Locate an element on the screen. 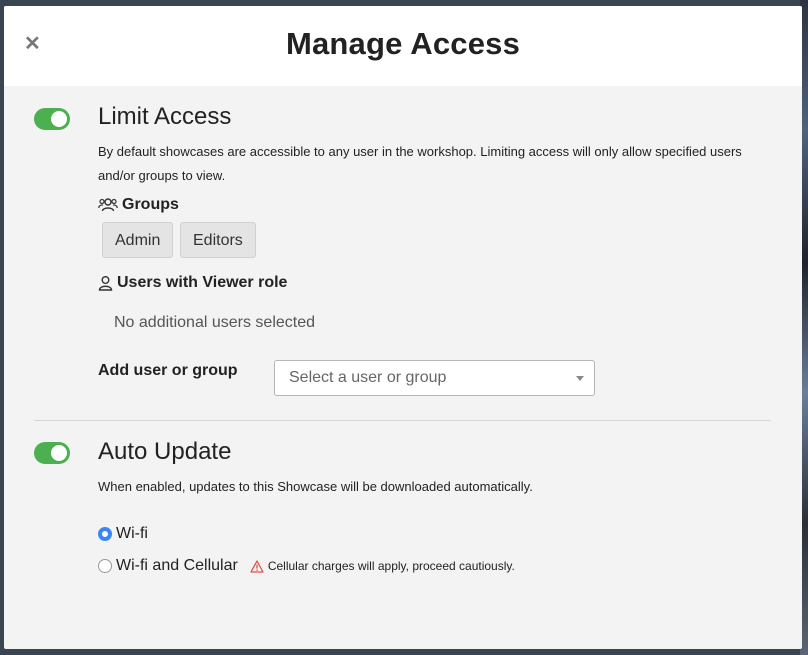 This screenshot has height=655, width=808. modal-header: ✕ Manage Access is located at coordinates (403, 46).